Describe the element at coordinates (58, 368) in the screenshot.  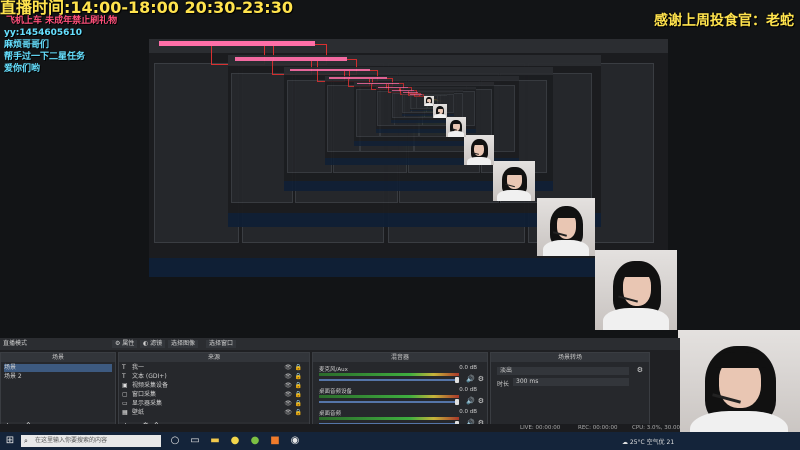
I see `scene-item: 场景` at that location.